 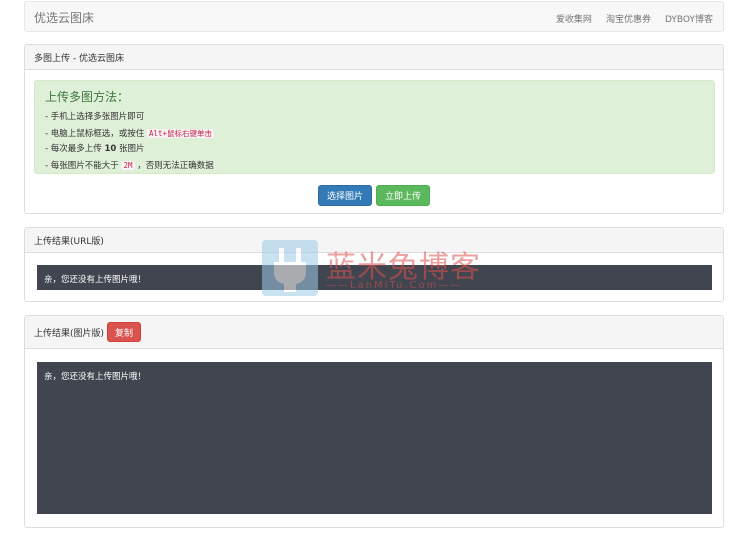 What do you see at coordinates (69, 241) in the screenshot?
I see `url-result-title: 上传结果(URL版)` at bounding box center [69, 241].